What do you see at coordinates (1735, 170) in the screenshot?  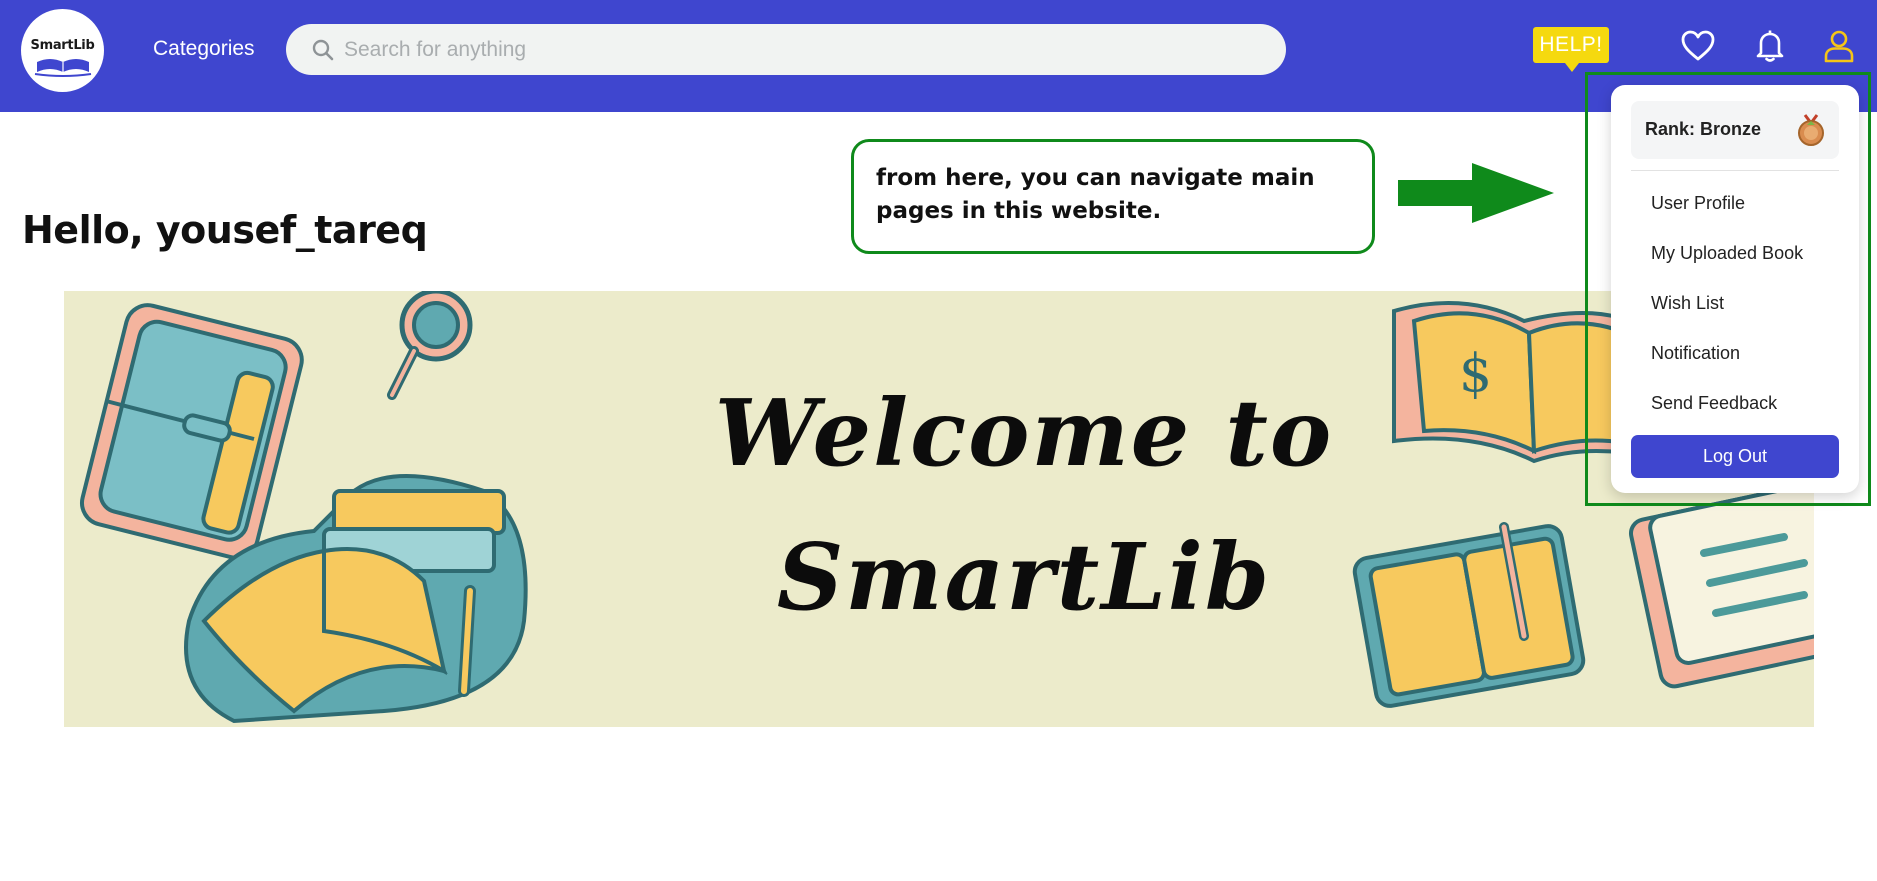 I see `menu-divider` at bounding box center [1735, 170].